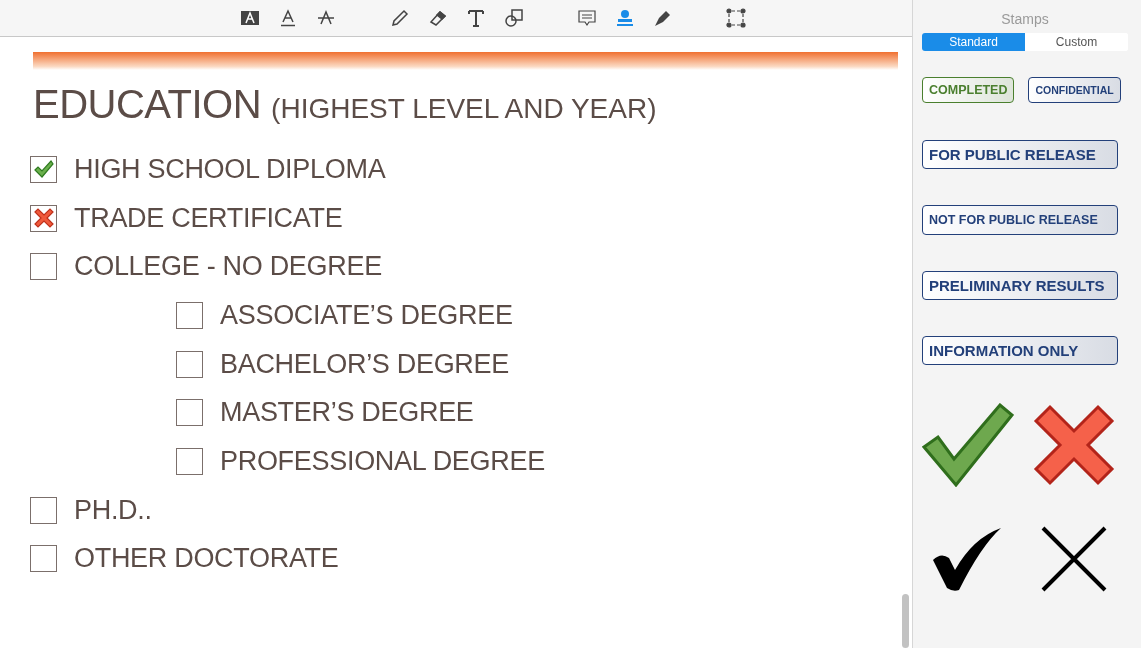 This screenshot has height=648, width=1141. I want to click on checkbox-label: COLLEGE - NO DEGREE, so click(228, 267).